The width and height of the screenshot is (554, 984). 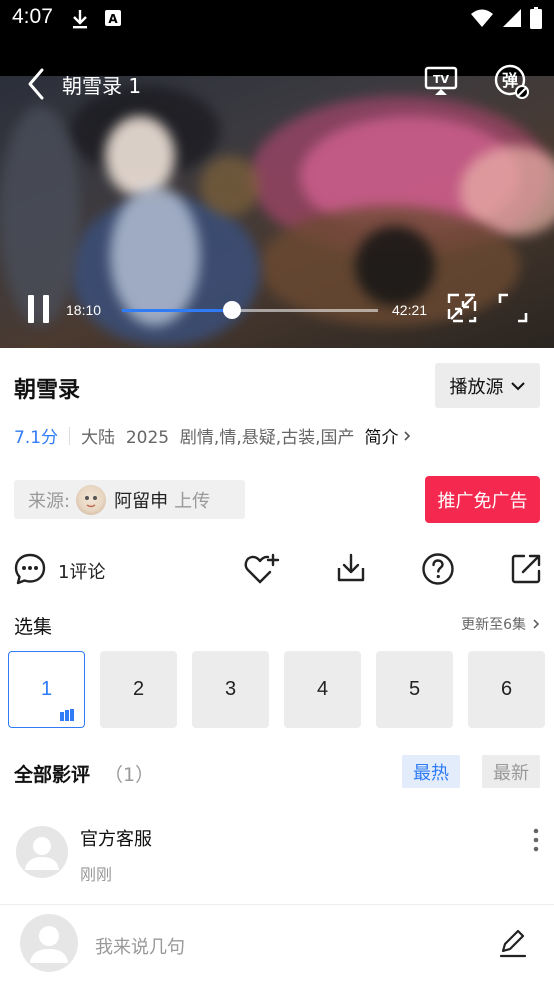 I want to click on reviews-count: （1）, so click(x=129, y=775).